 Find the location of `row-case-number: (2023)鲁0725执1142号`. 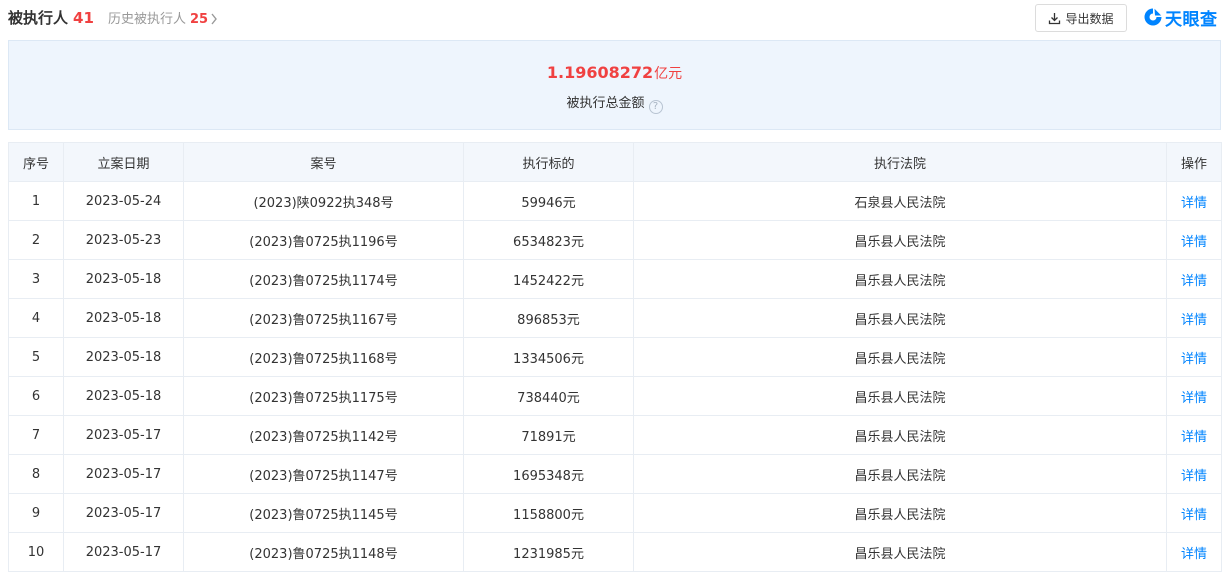

row-case-number: (2023)鲁0725执1142号 is located at coordinates (323, 435).